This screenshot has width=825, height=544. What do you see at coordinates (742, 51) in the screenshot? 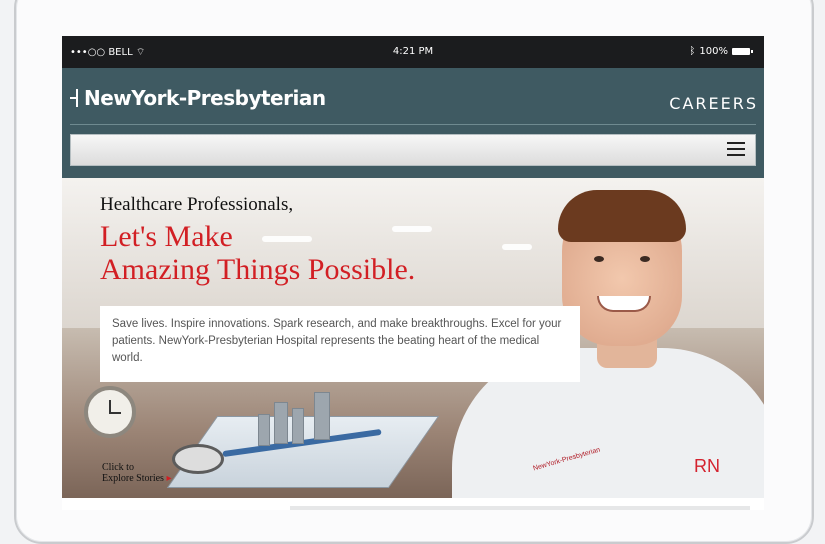
I see `battery-icon` at bounding box center [742, 51].